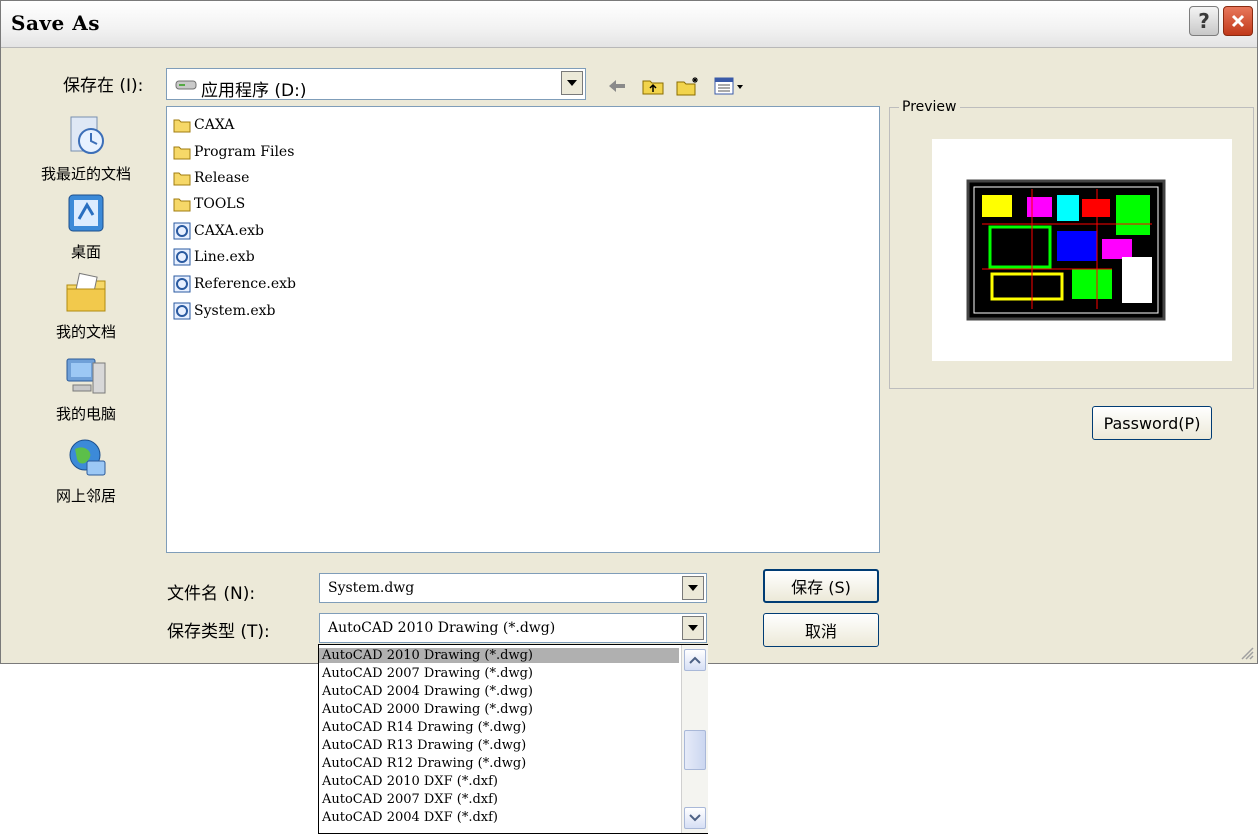 This screenshot has height=834, width=1260. I want to click on filetype-option: AutoCAD R13 Drawing (*.dwg), so click(499, 745).